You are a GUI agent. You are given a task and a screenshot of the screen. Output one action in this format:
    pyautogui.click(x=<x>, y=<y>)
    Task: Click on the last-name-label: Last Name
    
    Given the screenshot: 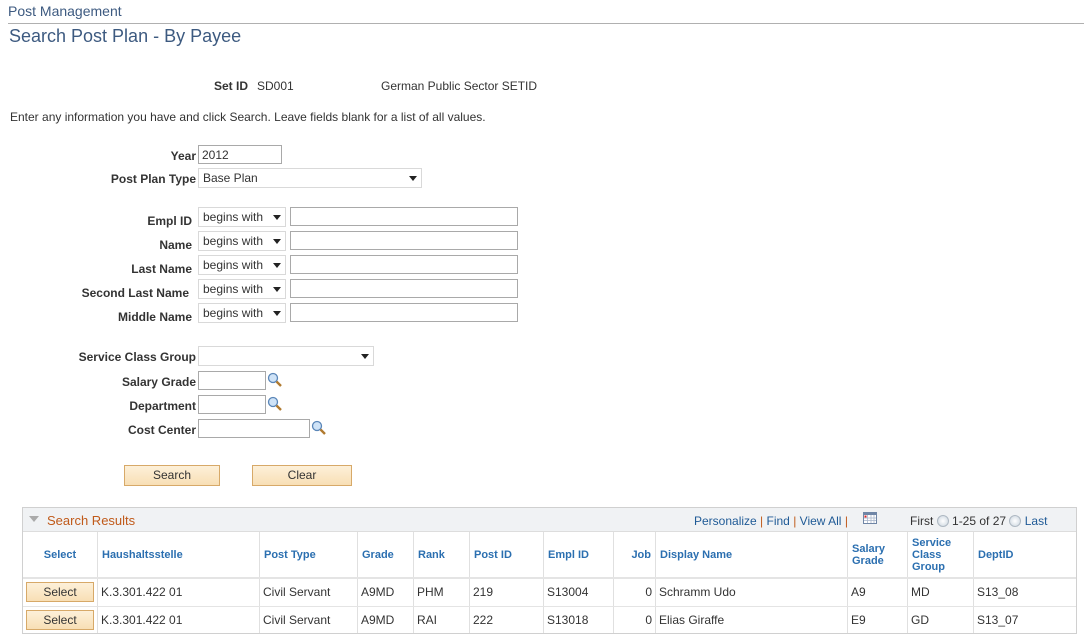 What is the action you would take?
    pyautogui.click(x=161, y=269)
    